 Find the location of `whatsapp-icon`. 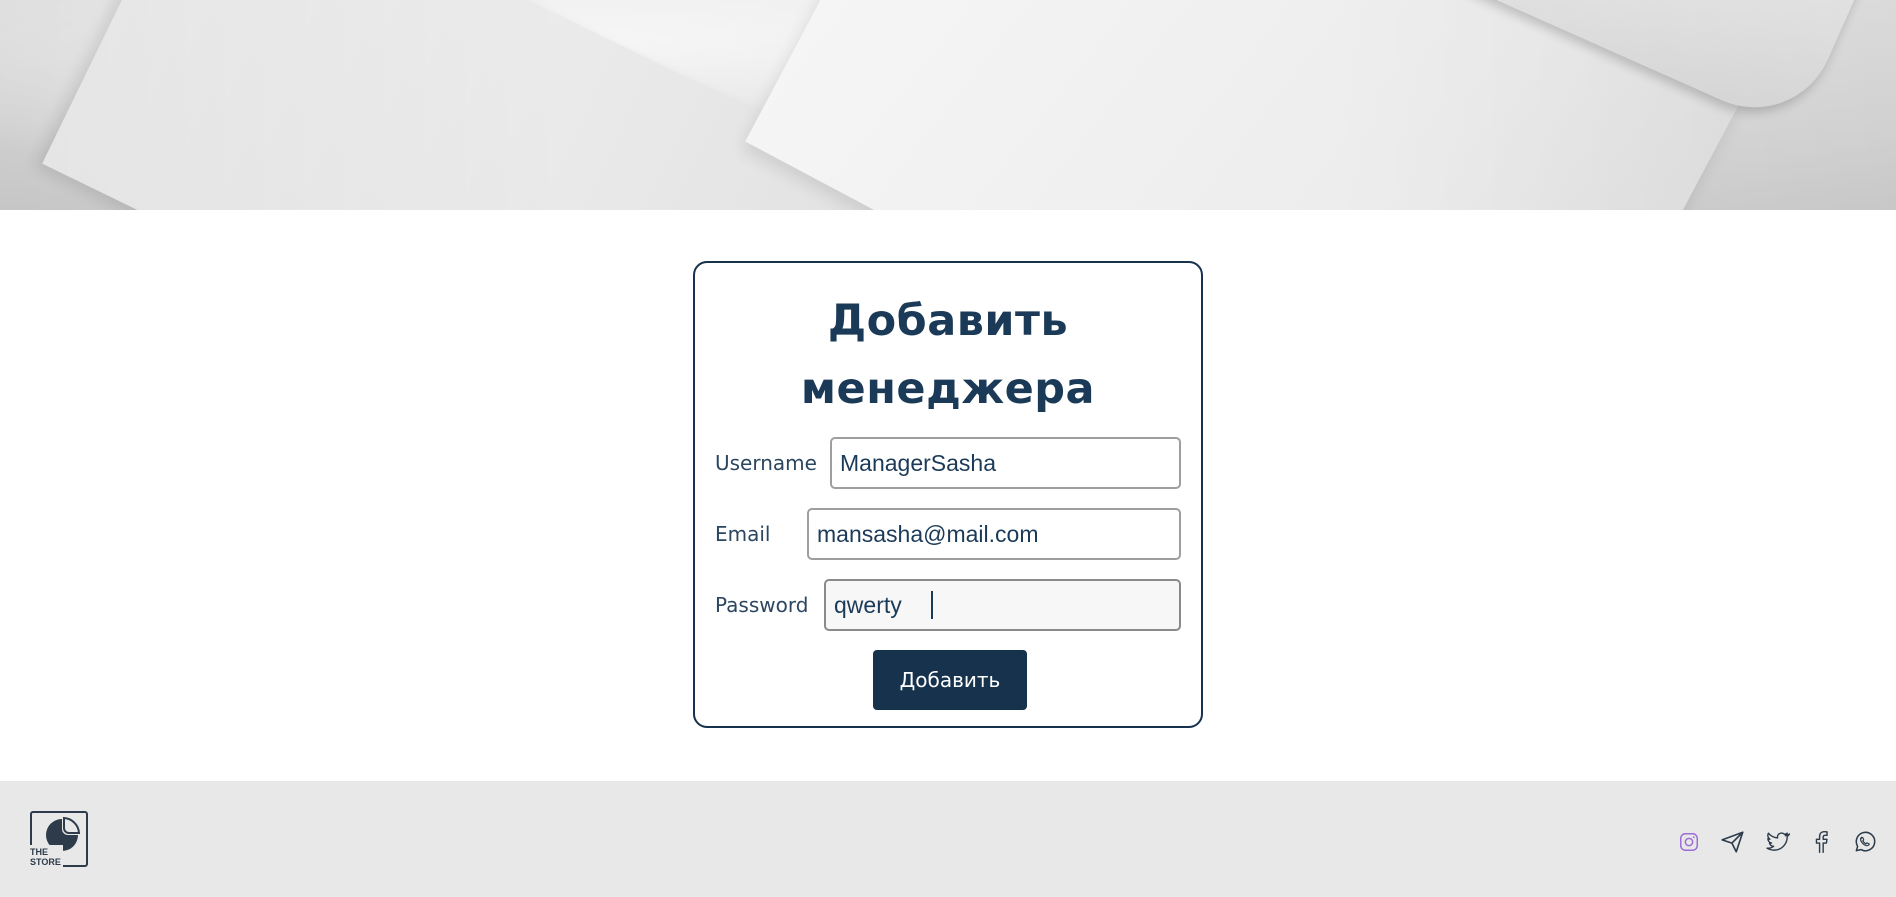

whatsapp-icon is located at coordinates (1865, 841).